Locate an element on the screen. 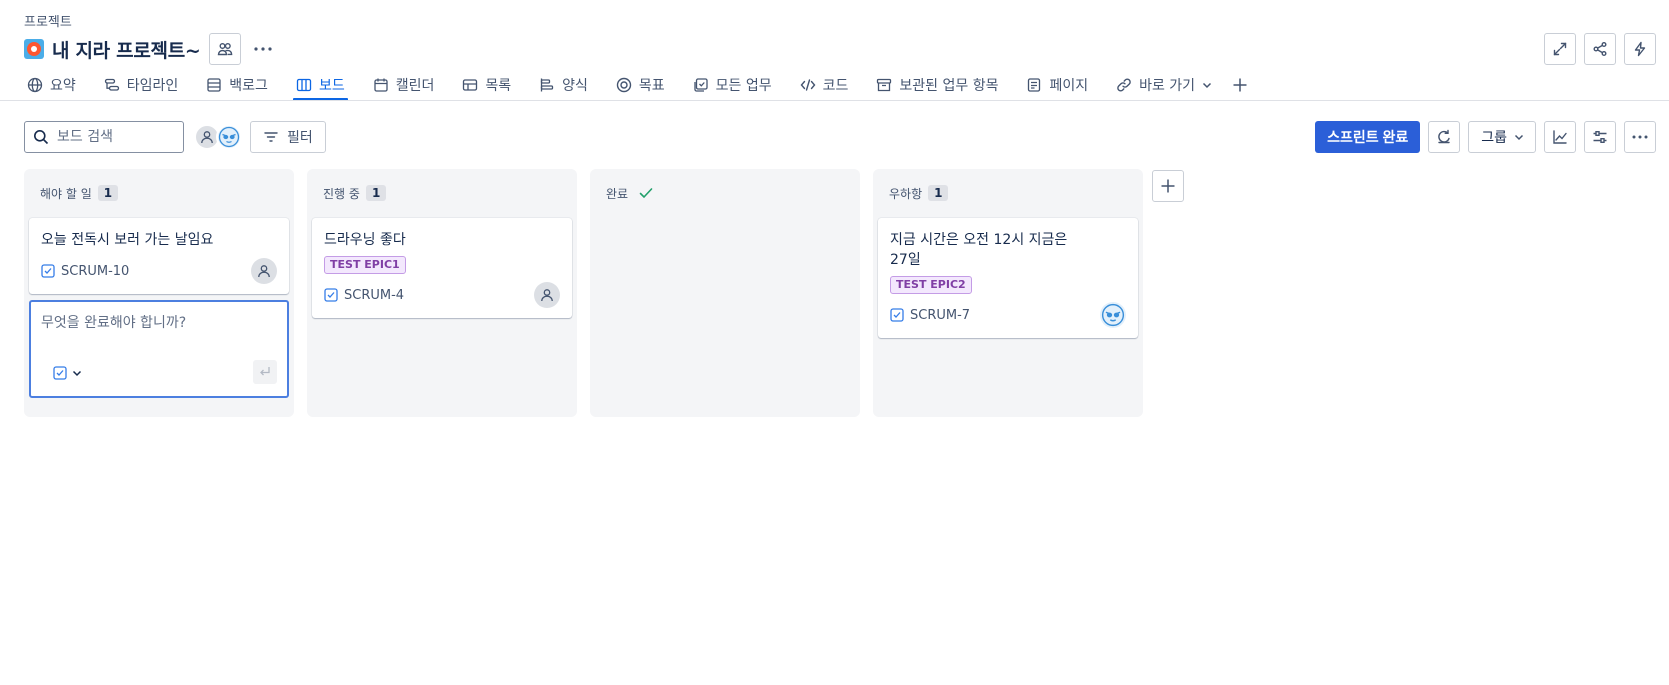  tab-form: 양식 is located at coordinates (563, 85).